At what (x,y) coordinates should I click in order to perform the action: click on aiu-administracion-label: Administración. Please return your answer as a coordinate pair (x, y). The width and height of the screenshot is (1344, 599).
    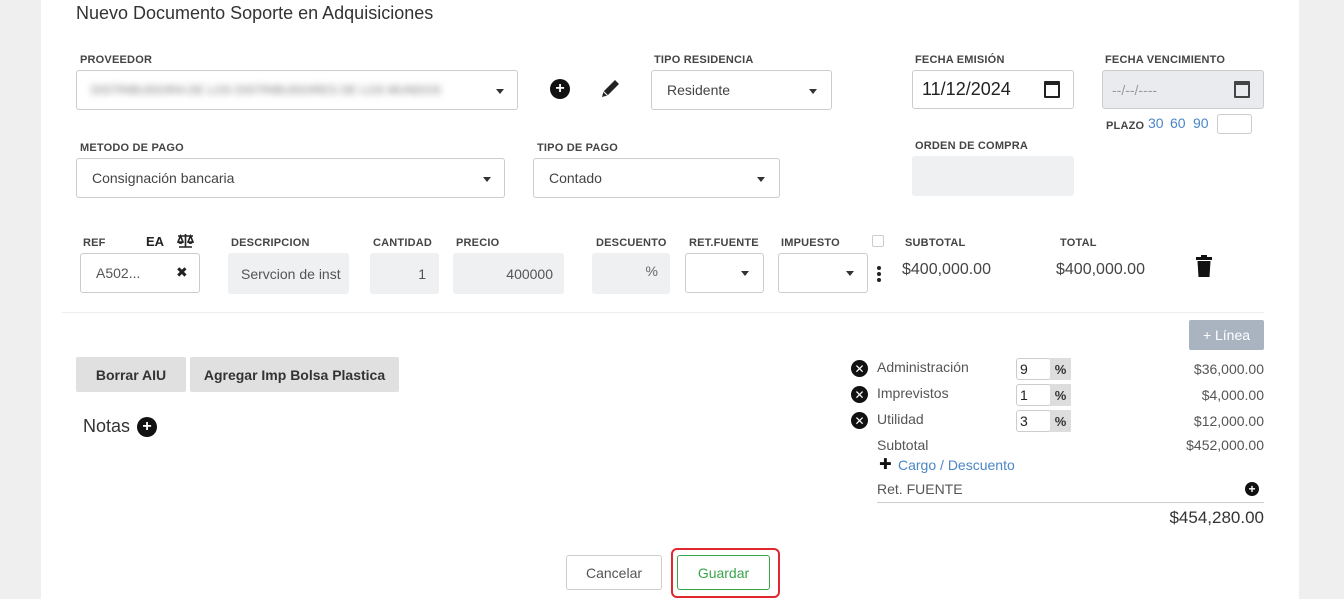
    Looking at the image, I should click on (923, 367).